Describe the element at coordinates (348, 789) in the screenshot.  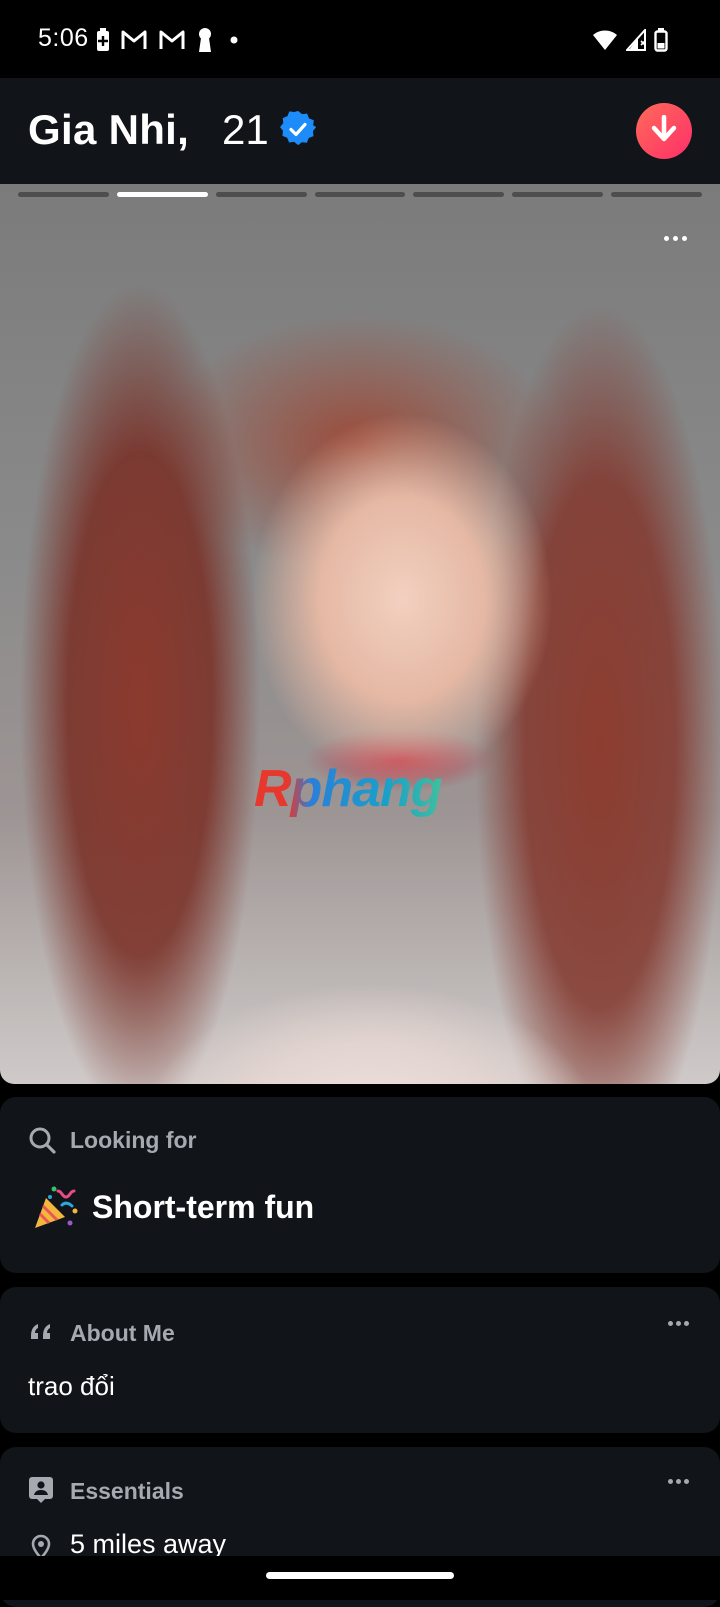
I see `watermark-text: Rphang` at that location.